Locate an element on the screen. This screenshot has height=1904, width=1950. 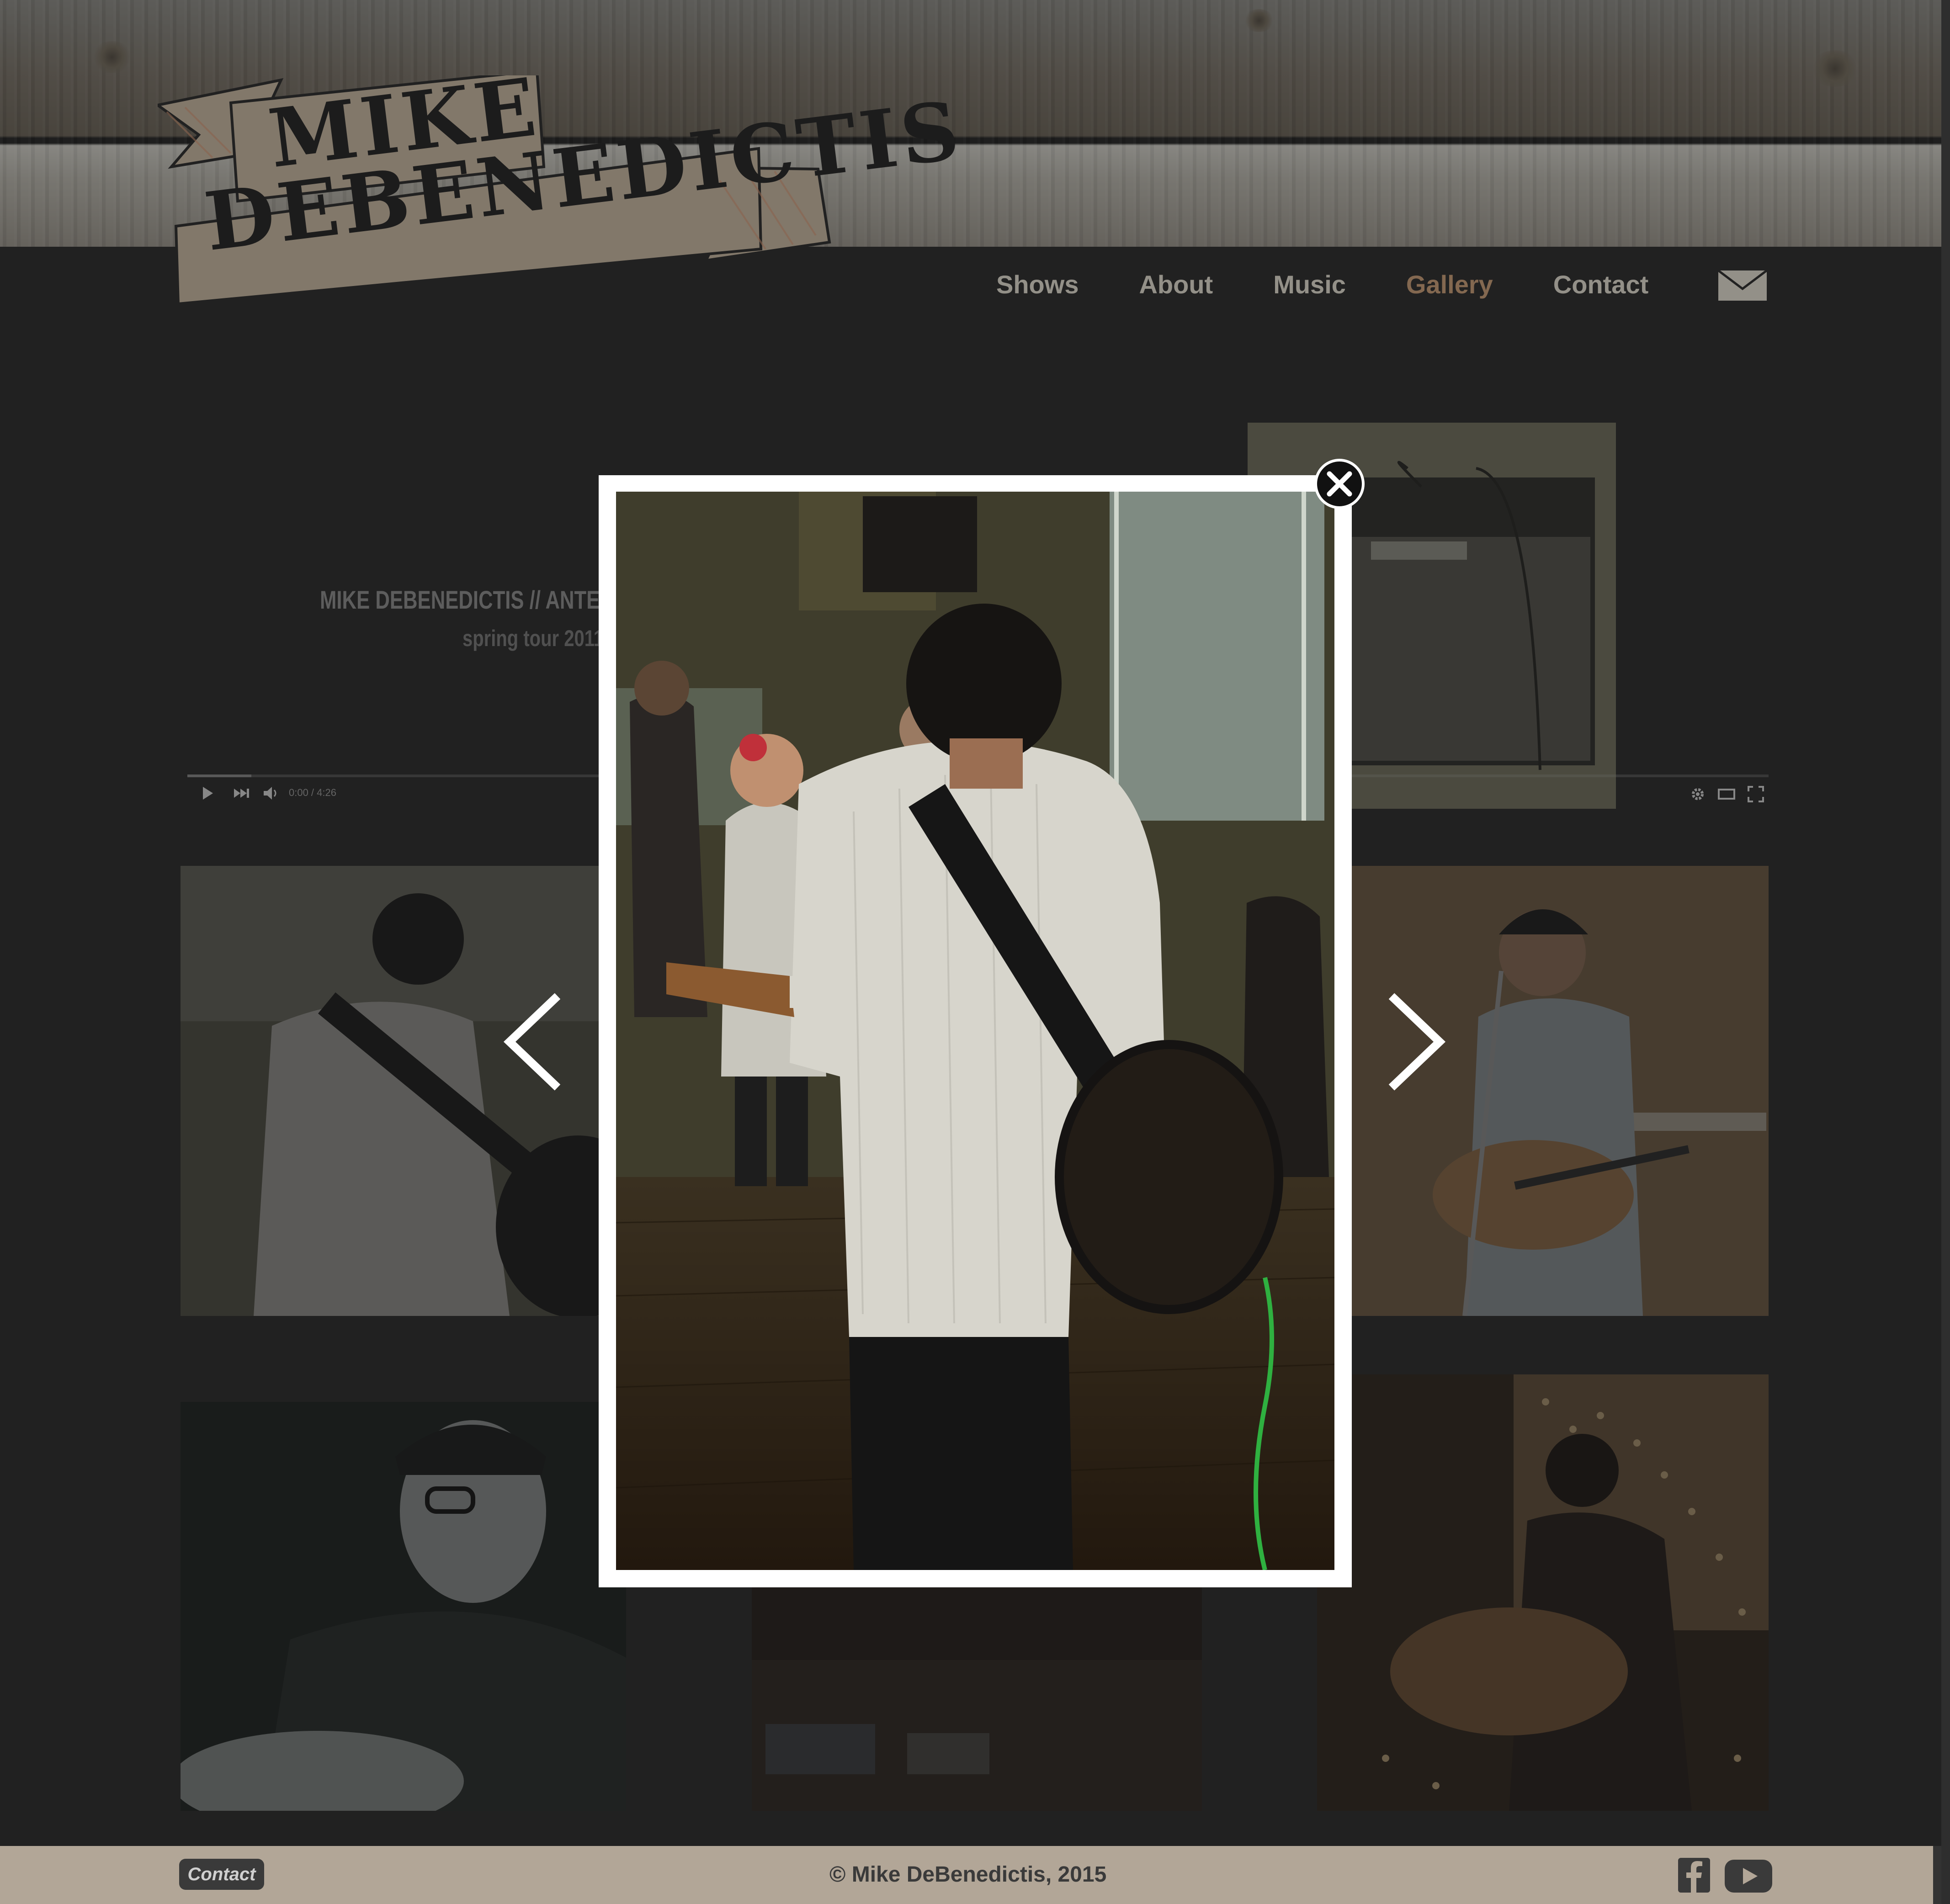
footer-copyright: © Mike DeBenedictis, 2015 is located at coordinates (968, 1874).